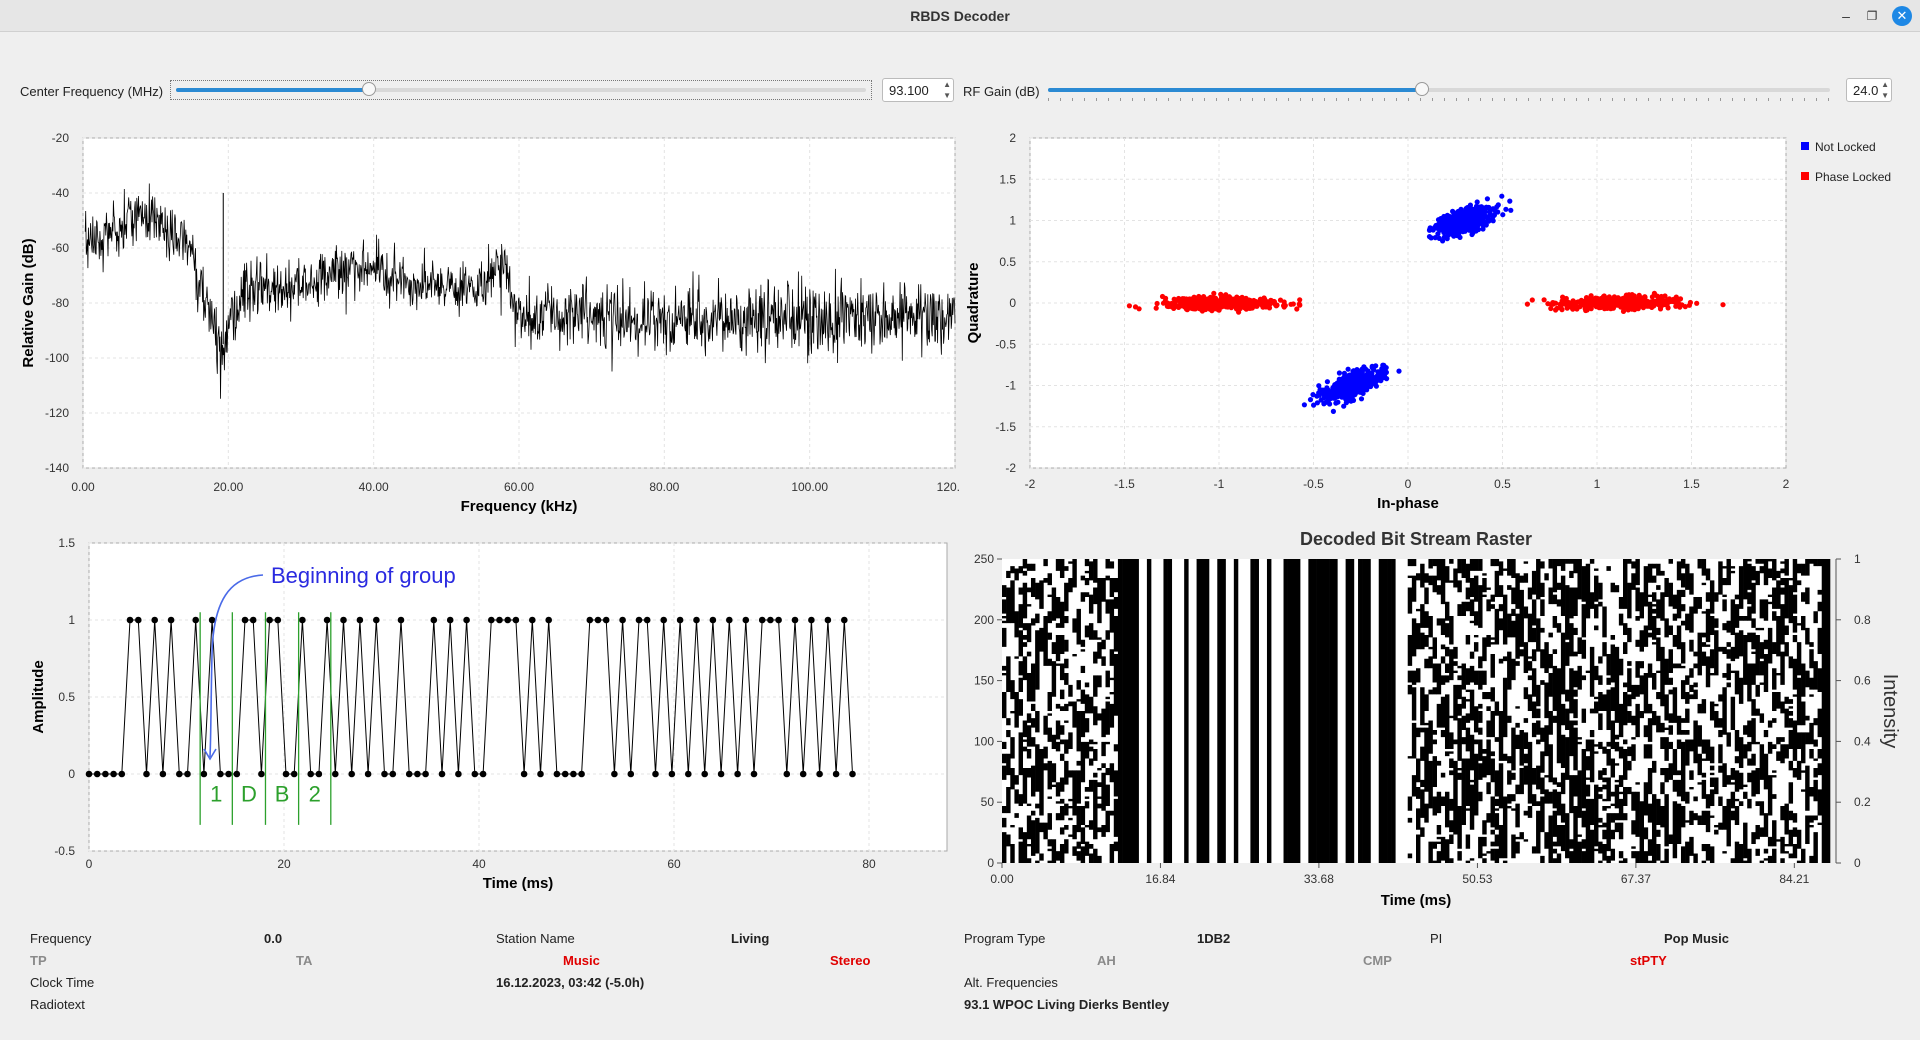 Image resolution: width=1920 pixels, height=1040 pixels. What do you see at coordinates (1872, 16) in the screenshot?
I see `restore-icon: ❐` at bounding box center [1872, 16].